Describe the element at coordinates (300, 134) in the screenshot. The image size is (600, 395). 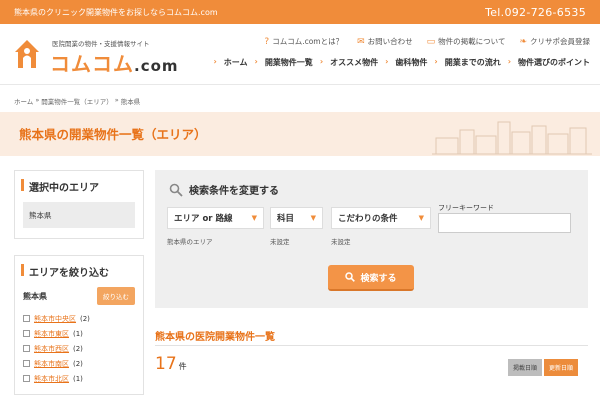
I see `page-banner: 熊本県の開業物件一覧（エリア）` at that location.